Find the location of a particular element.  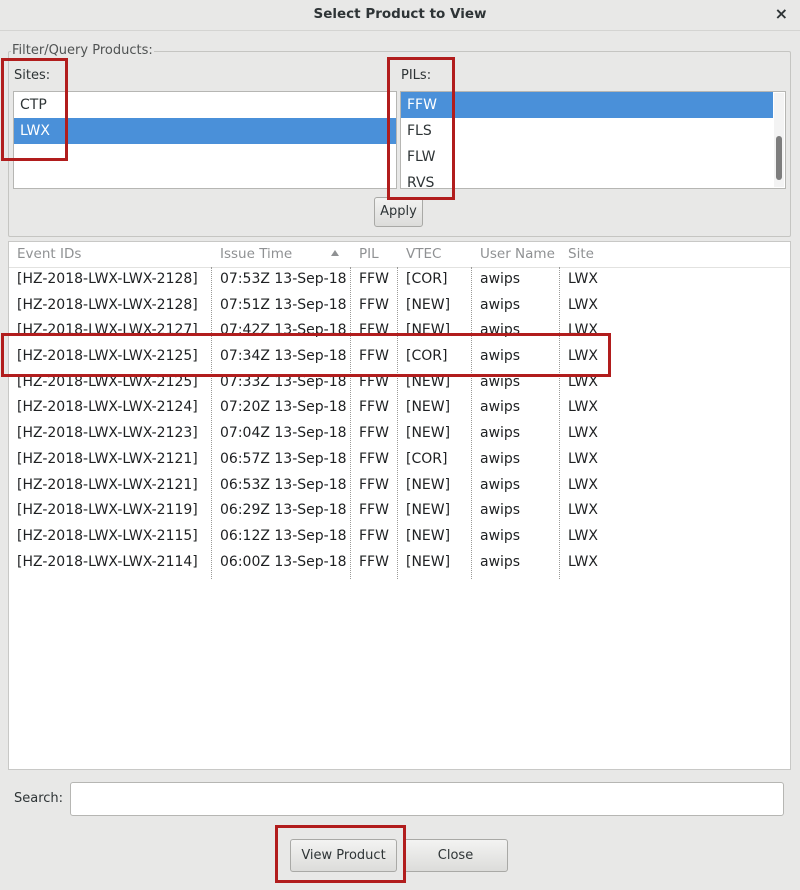

issue-time-cell: 07:33Z 13-Sep-18 is located at coordinates (283, 381).